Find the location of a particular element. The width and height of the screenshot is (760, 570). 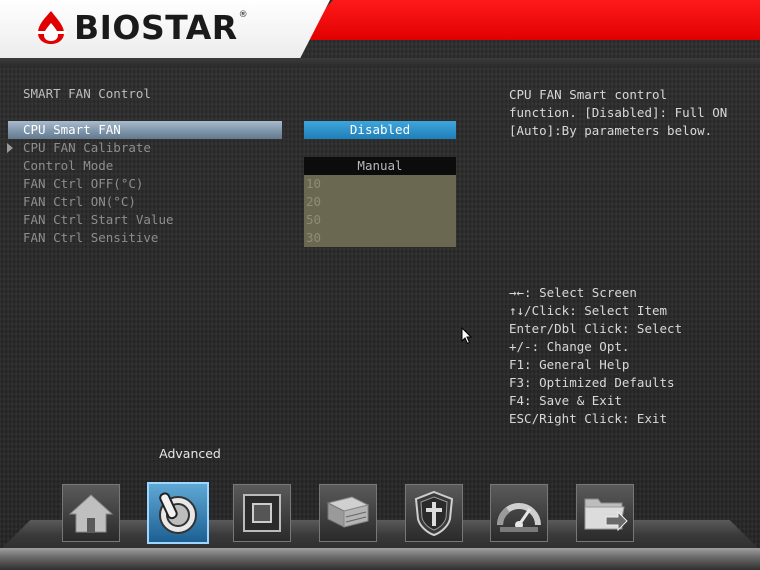

nav-chipset-button is located at coordinates (262, 513).